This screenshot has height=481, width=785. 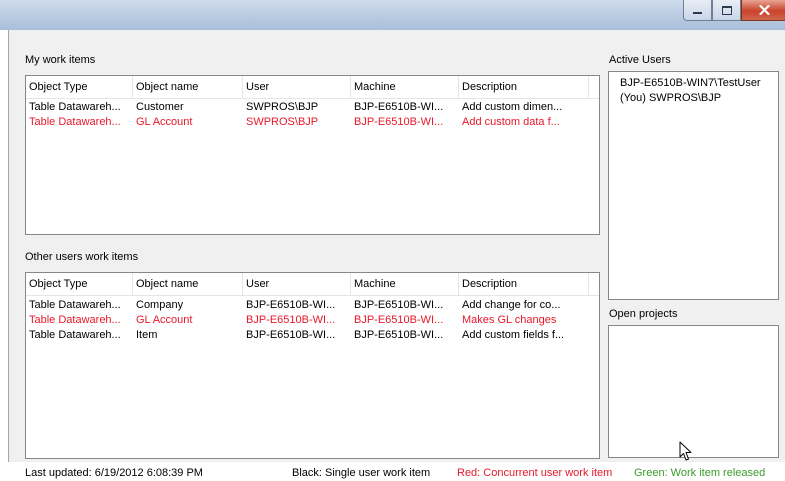 I want to click on close-icon, so click(x=764, y=10).